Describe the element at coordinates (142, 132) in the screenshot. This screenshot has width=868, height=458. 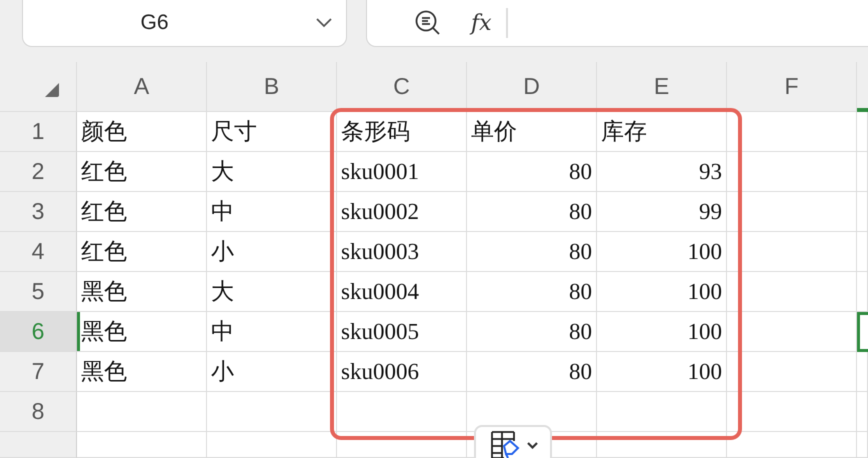
I see `table-cell: 颜色` at that location.